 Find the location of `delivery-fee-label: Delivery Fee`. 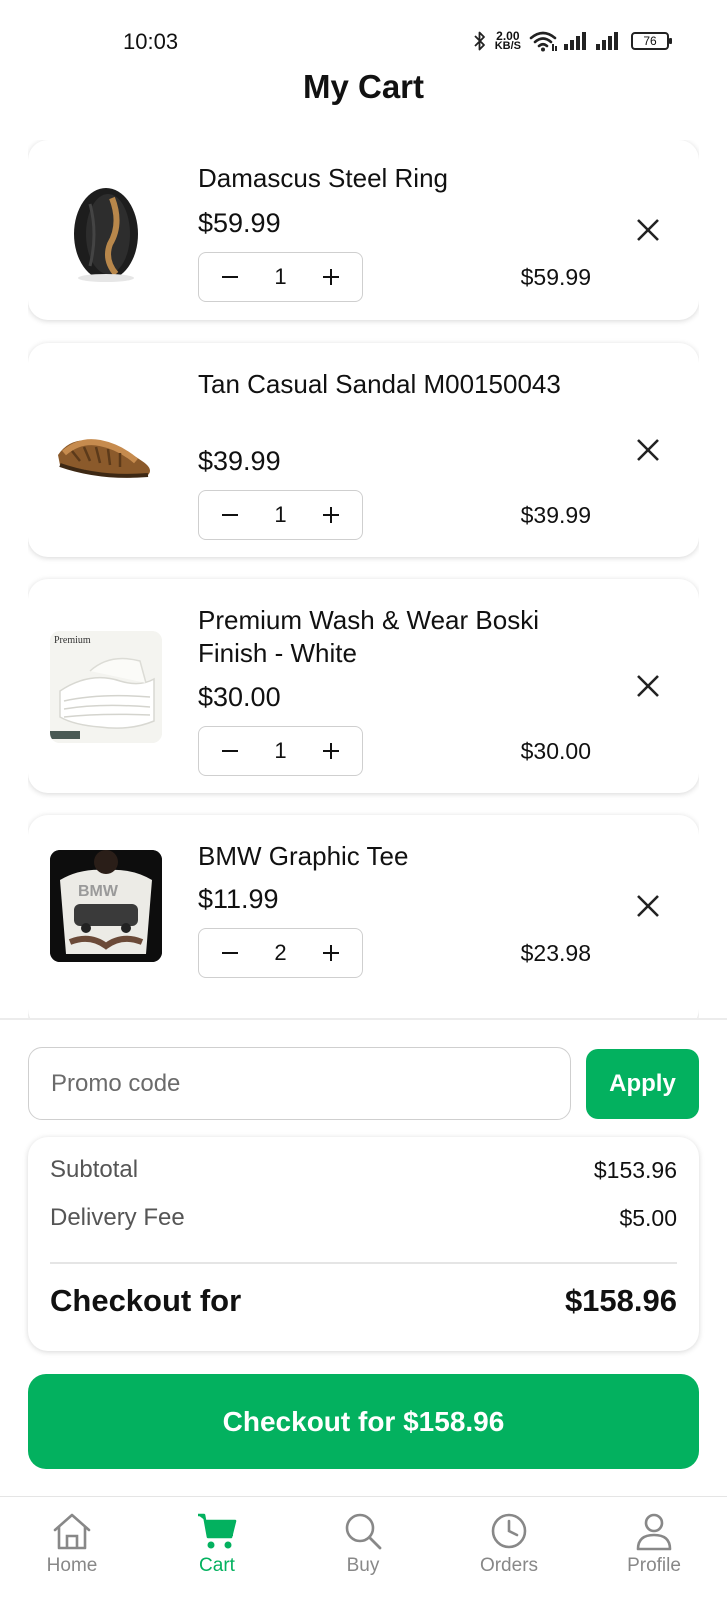

delivery-fee-label: Delivery Fee is located at coordinates (117, 1217).